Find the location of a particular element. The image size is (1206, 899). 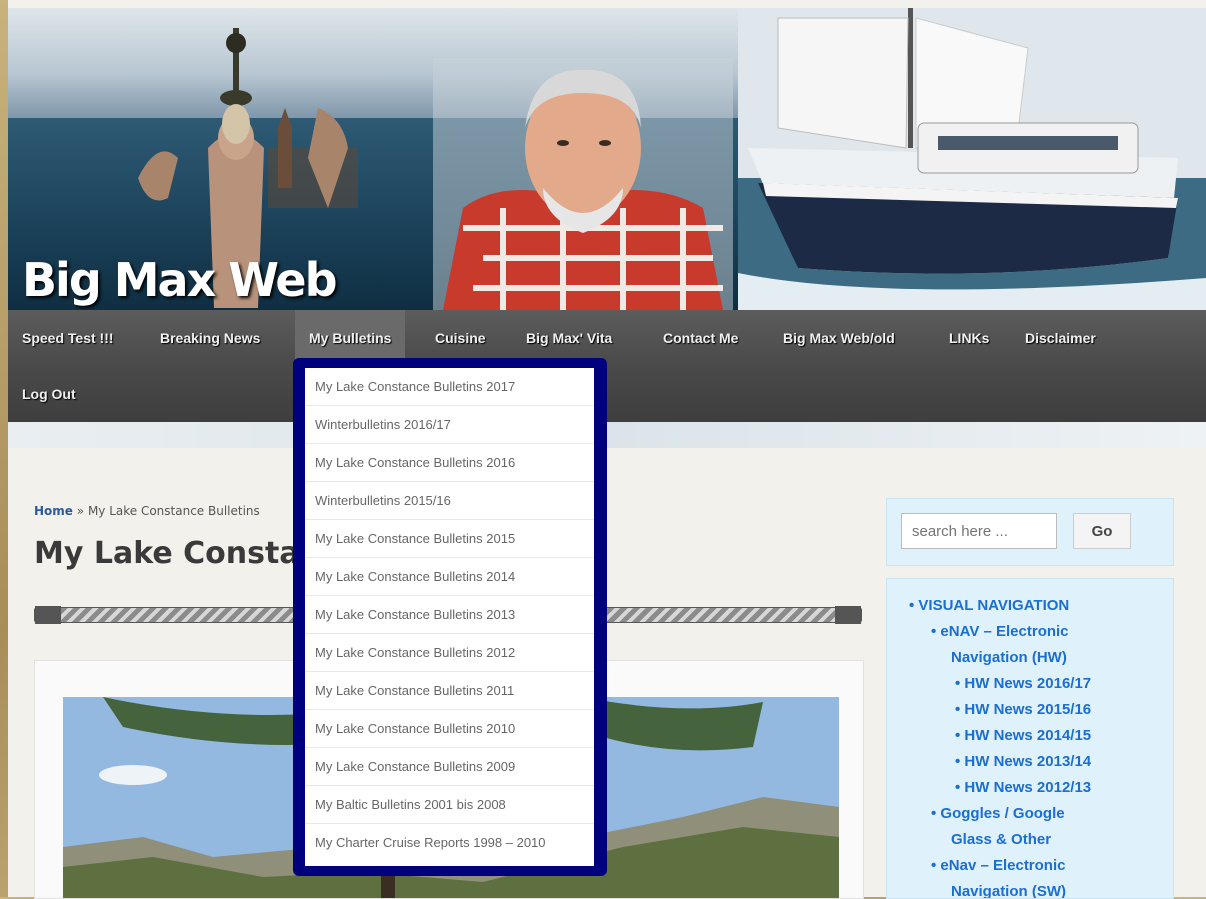

sailboat-image is located at coordinates (972, 159).